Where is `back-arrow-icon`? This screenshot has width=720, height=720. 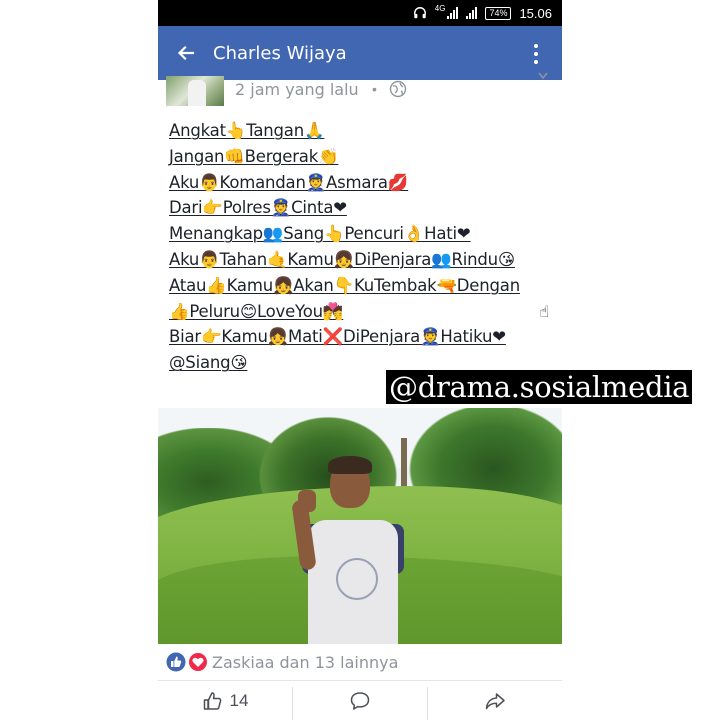
back-arrow-icon is located at coordinates (186, 53).